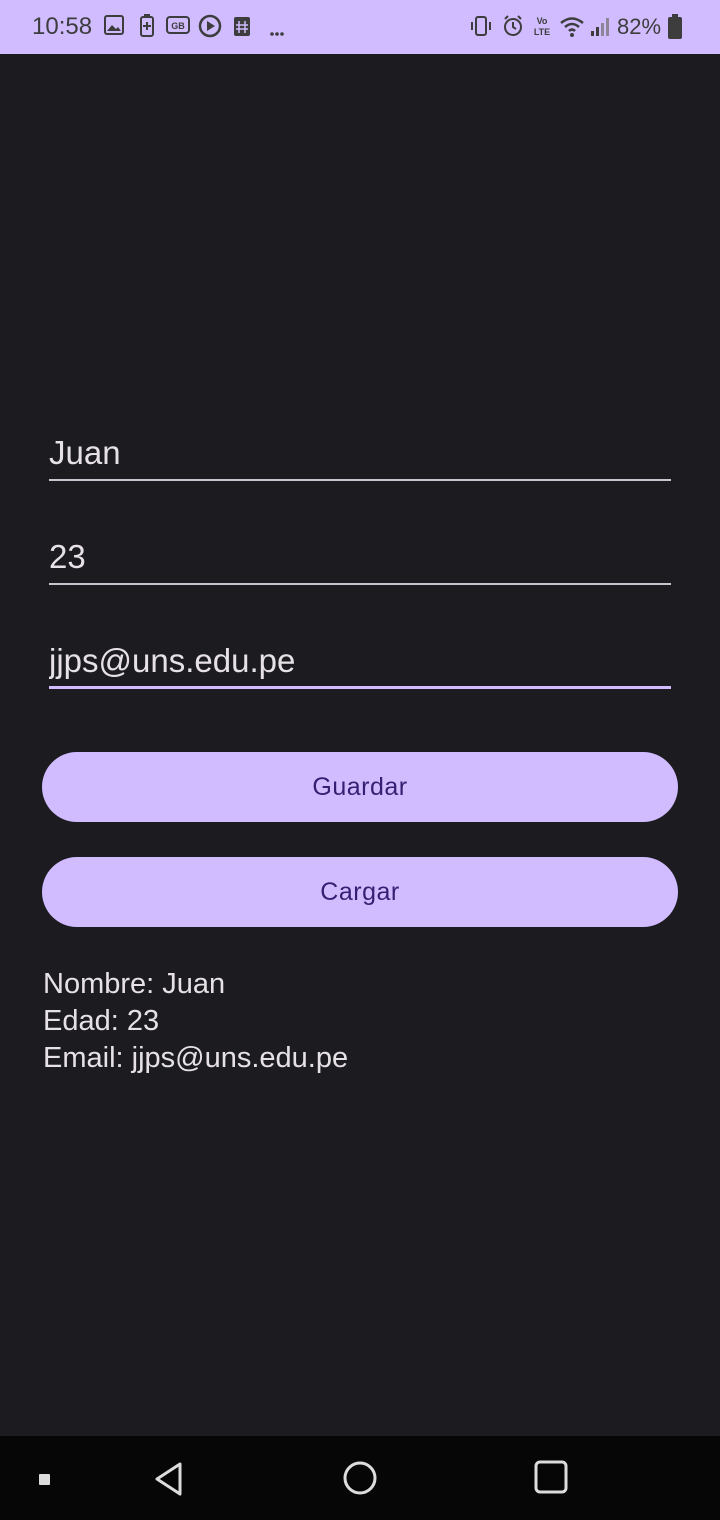 This screenshot has height=1520, width=720. I want to click on home-icon, so click(360, 1480).